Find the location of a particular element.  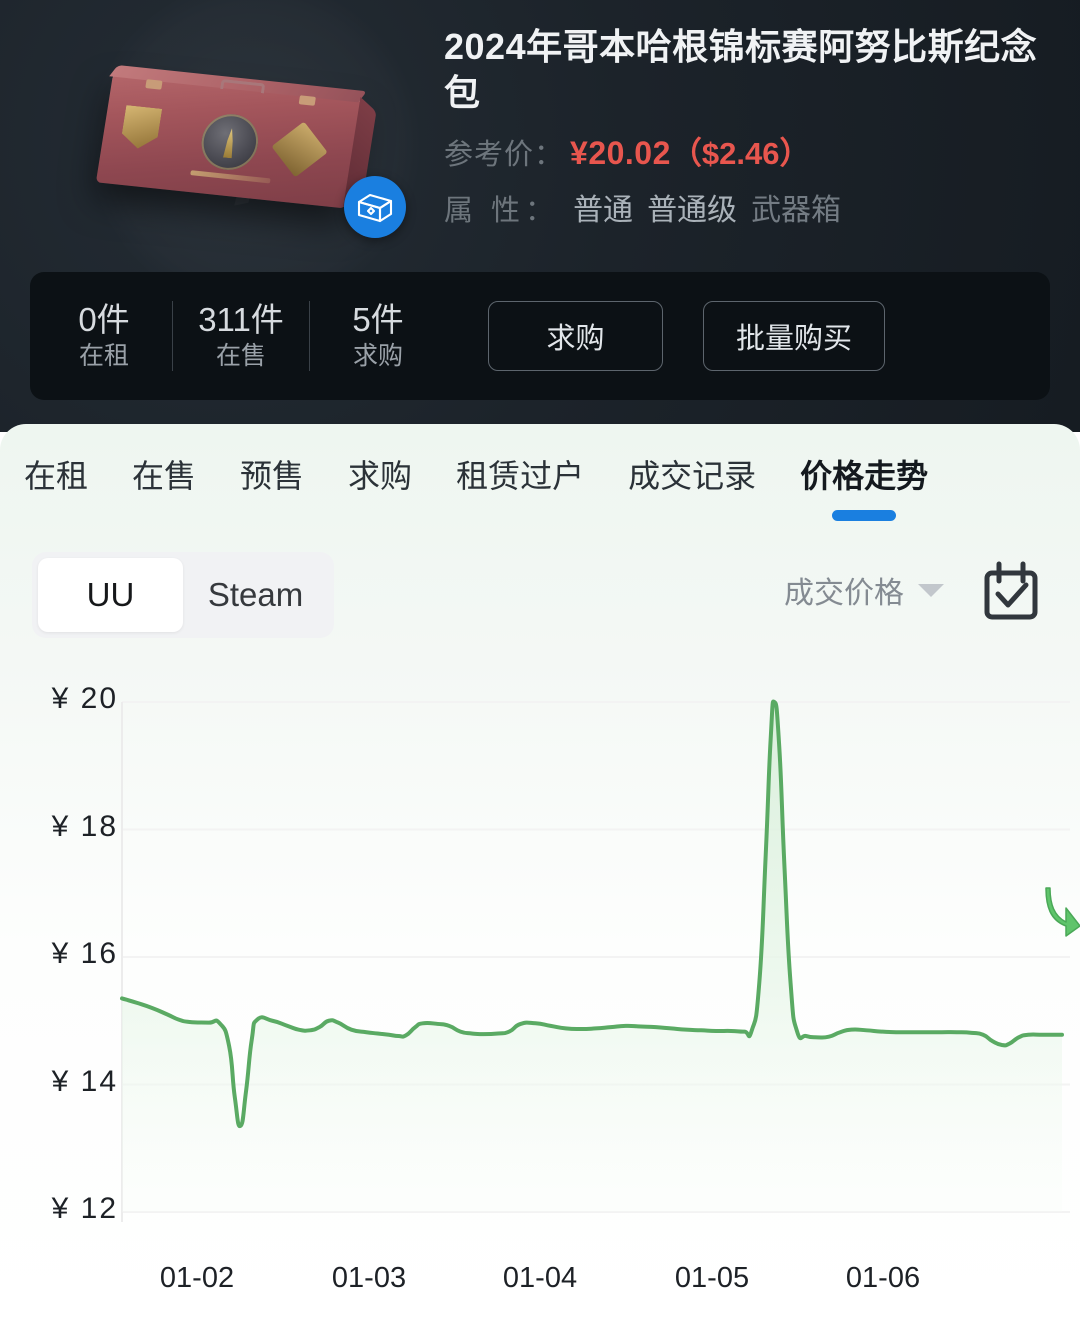

product-image is located at coordinates (247, 159).